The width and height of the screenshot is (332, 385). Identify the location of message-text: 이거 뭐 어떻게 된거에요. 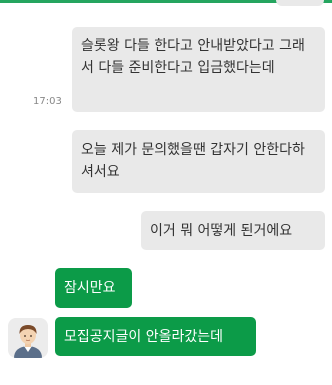
(221, 231).